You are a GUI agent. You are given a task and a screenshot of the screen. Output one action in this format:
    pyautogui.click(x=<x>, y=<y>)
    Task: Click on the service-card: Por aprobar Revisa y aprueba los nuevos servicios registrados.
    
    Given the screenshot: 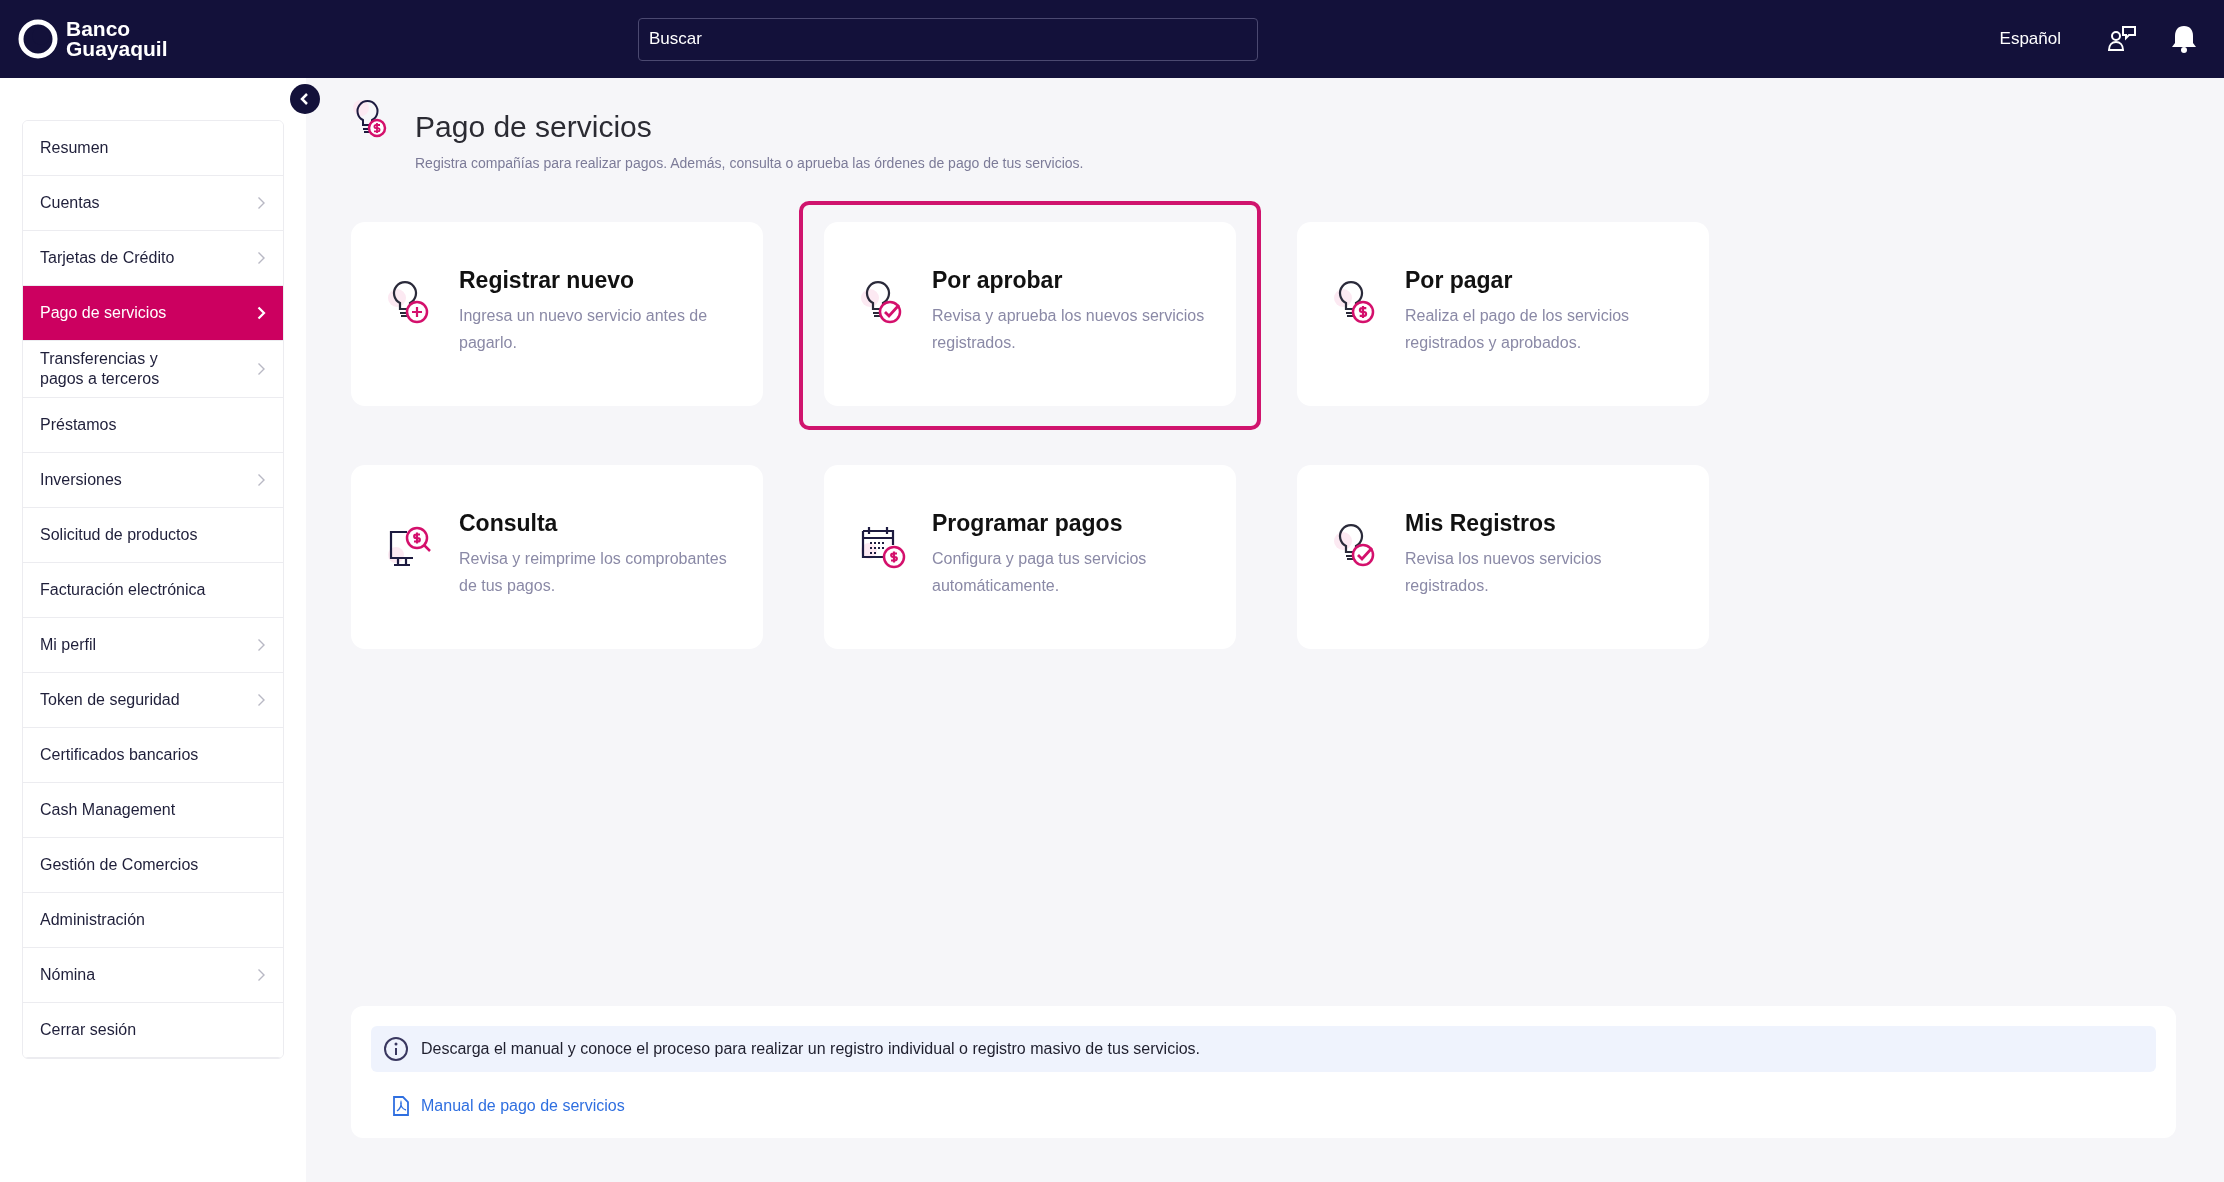 What is the action you would take?
    pyautogui.click(x=1030, y=314)
    